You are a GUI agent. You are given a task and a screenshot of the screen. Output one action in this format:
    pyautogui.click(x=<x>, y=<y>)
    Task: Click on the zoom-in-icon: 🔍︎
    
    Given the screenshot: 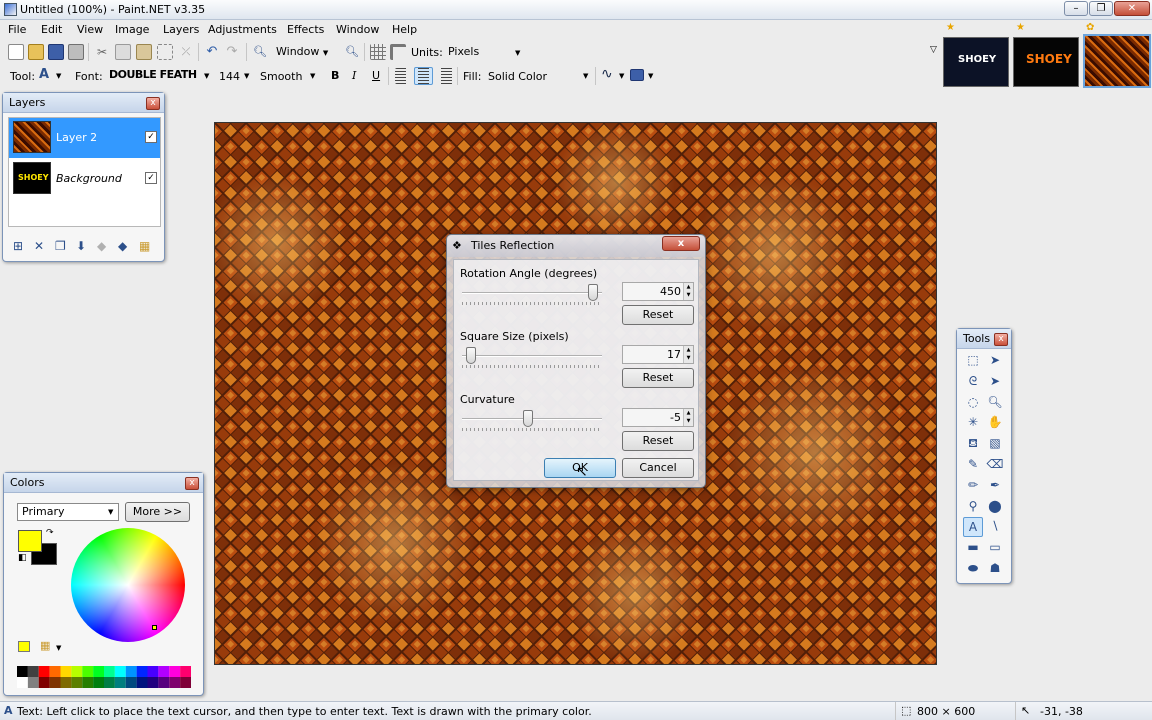 What is the action you would take?
    pyautogui.click(x=352, y=52)
    